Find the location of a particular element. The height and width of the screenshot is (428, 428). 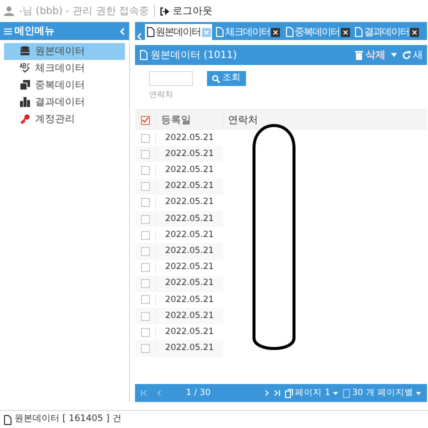

search-icon is located at coordinates (216, 78).